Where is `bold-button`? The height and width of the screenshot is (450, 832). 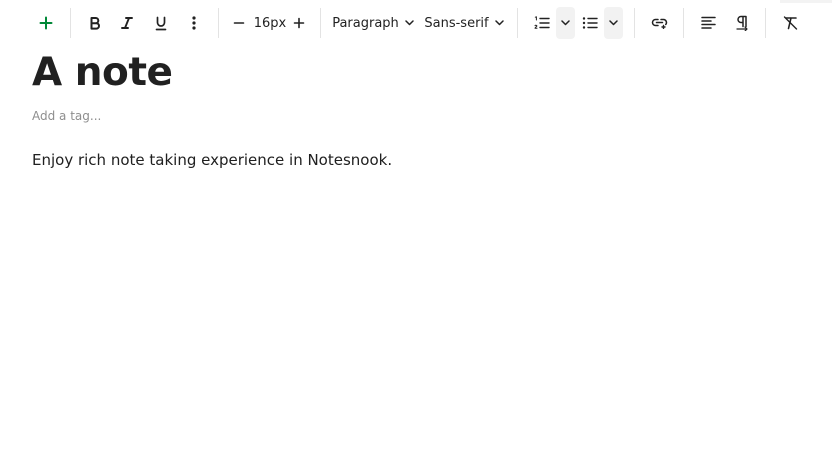 bold-button is located at coordinates (95, 23).